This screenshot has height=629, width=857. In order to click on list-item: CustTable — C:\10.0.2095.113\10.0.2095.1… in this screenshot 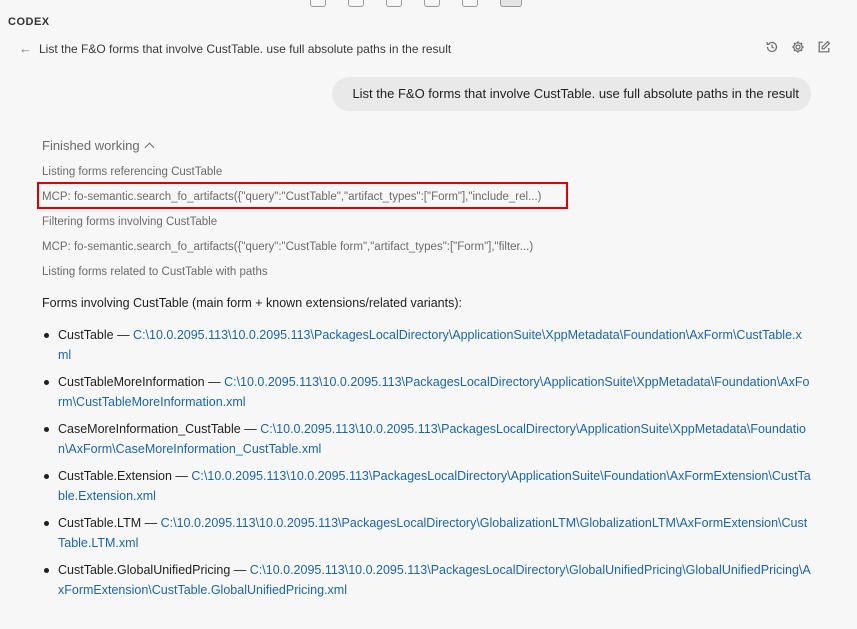, I will do `click(427, 345)`.